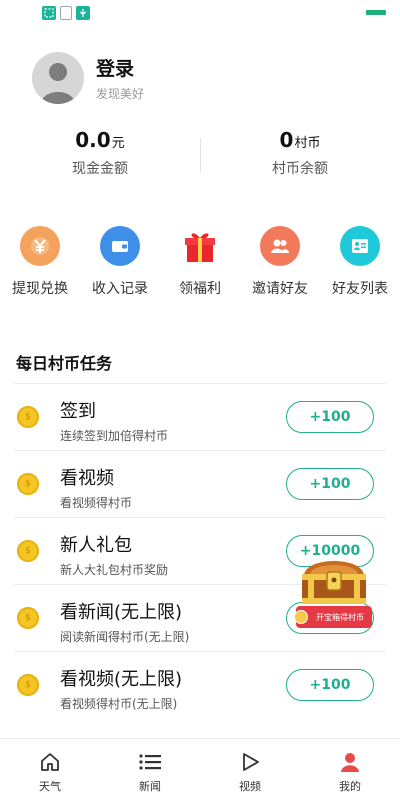 This screenshot has height=800, width=400. Describe the element at coordinates (49, 13) in the screenshot. I see `screenshot-icon` at that location.